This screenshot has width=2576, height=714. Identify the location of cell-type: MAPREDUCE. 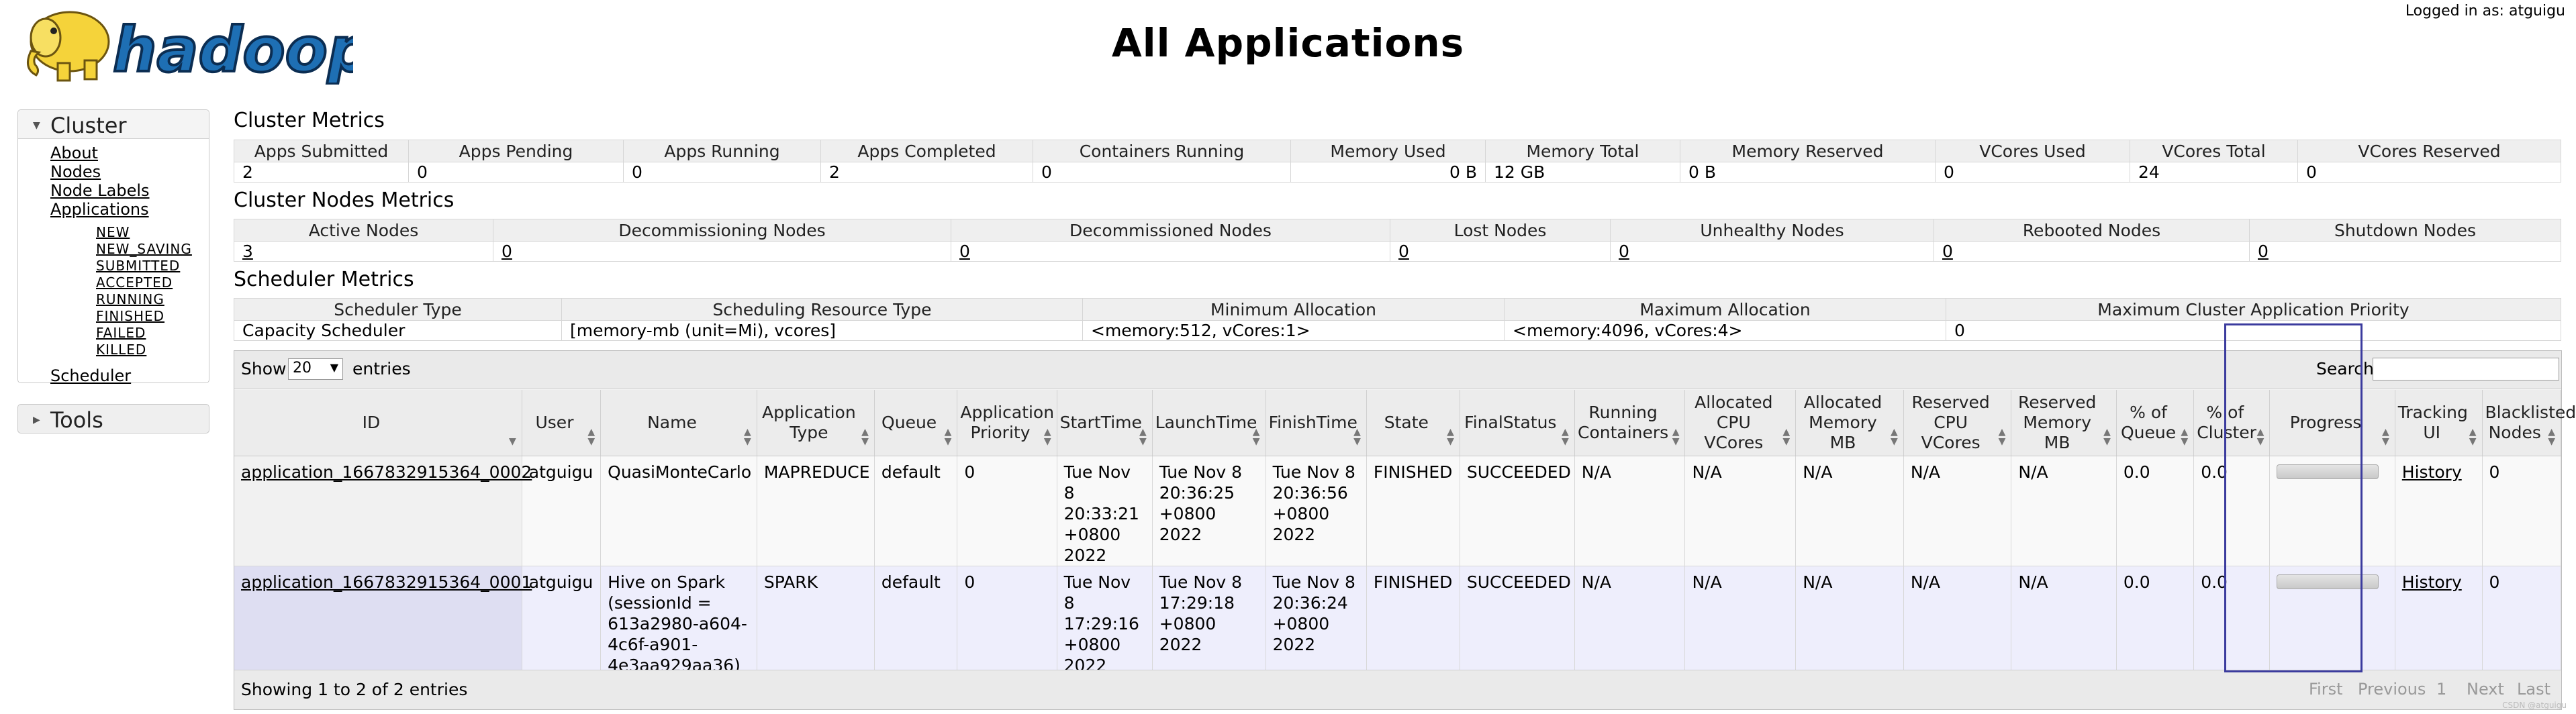
(816, 511).